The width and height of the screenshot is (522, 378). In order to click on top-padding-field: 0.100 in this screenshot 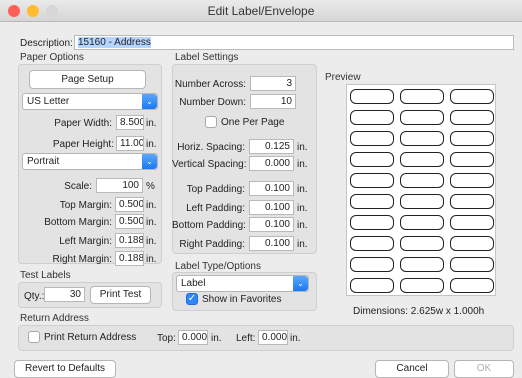, I will do `click(271, 188)`.